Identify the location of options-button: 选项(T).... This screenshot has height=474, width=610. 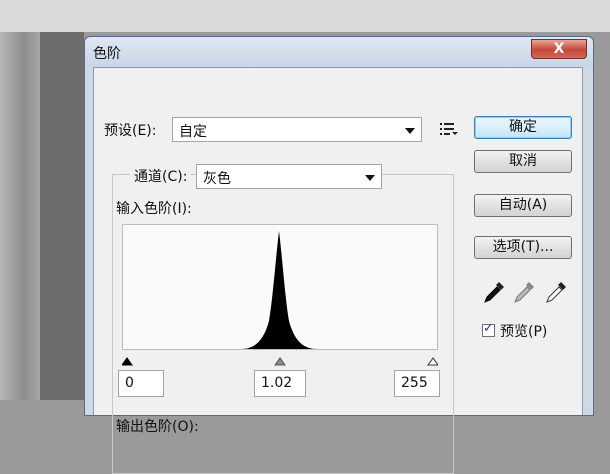
(523, 247).